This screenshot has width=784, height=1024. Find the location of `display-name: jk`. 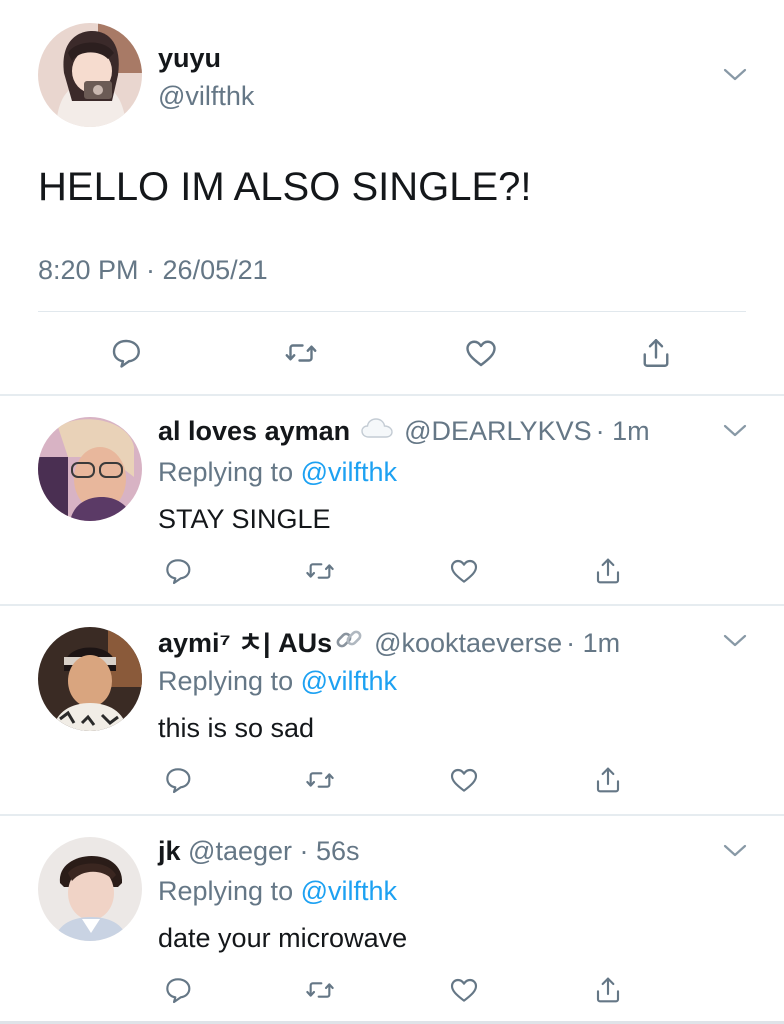

display-name: jk is located at coordinates (169, 851).